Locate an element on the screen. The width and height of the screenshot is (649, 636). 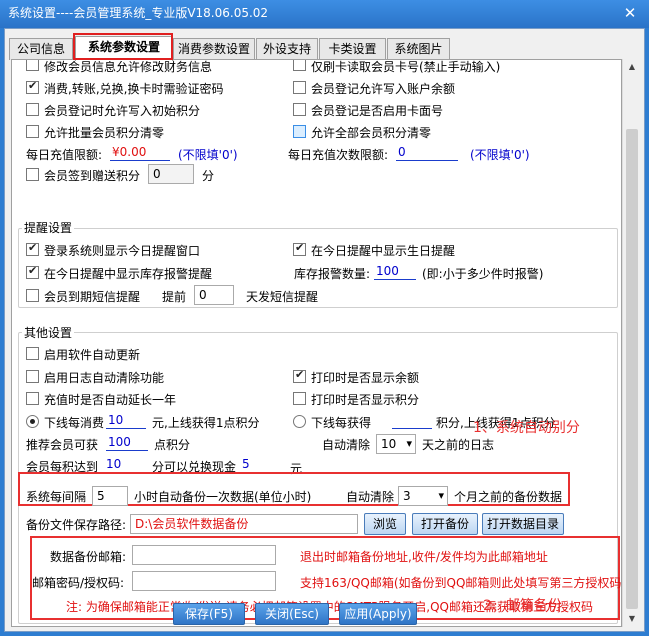
tab-peripherals: 外设支持 is located at coordinates (287, 49).